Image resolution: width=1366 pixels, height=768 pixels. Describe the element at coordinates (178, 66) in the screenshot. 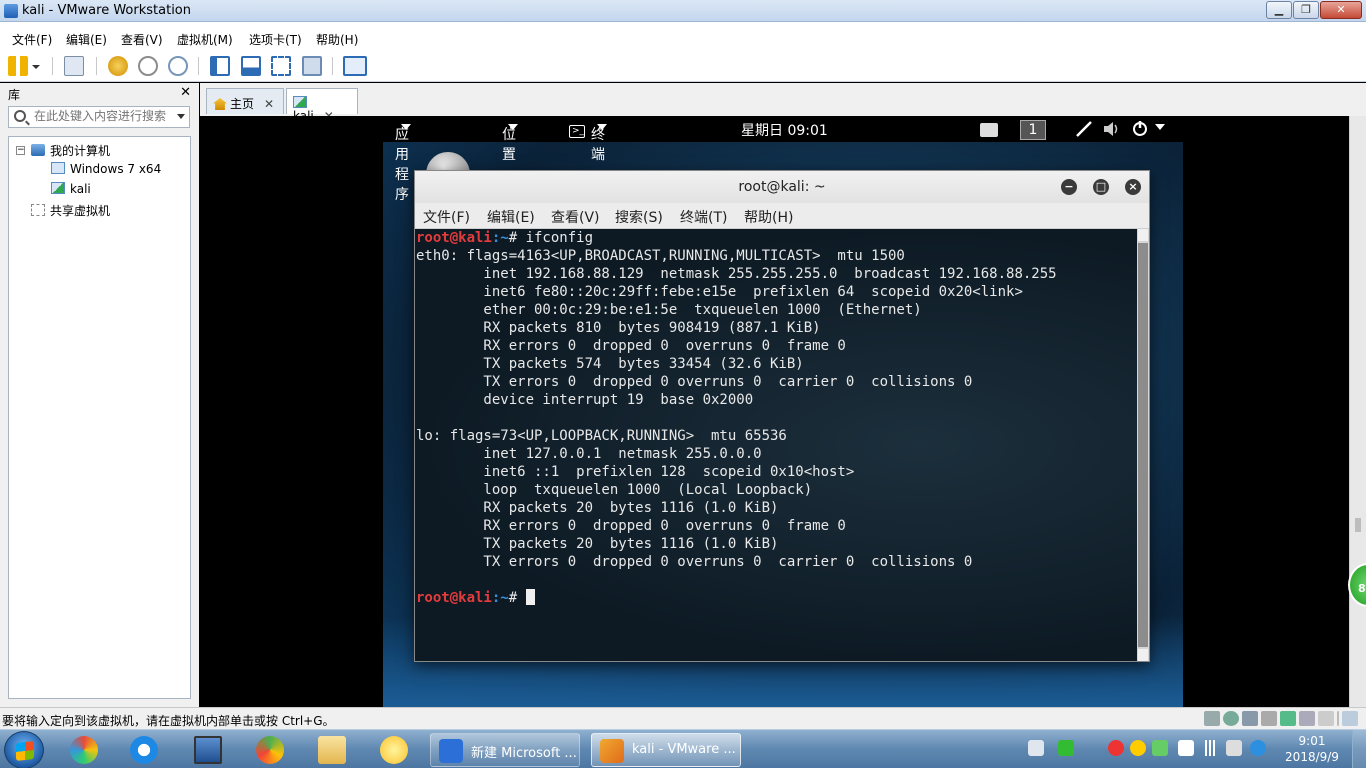

I see `snapshot-manager-icon` at that location.